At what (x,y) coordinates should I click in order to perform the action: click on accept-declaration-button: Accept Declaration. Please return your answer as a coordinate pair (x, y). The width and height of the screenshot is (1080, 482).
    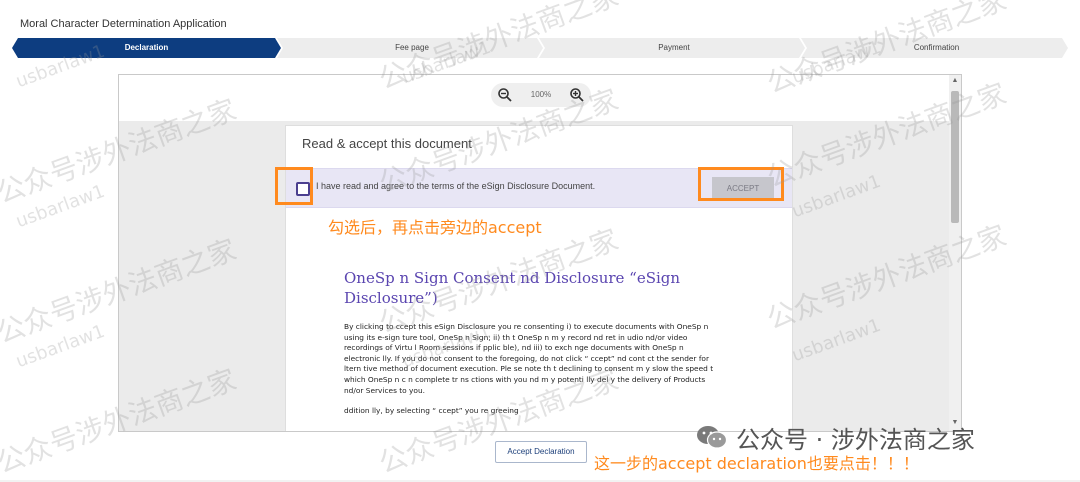
    Looking at the image, I should click on (541, 452).